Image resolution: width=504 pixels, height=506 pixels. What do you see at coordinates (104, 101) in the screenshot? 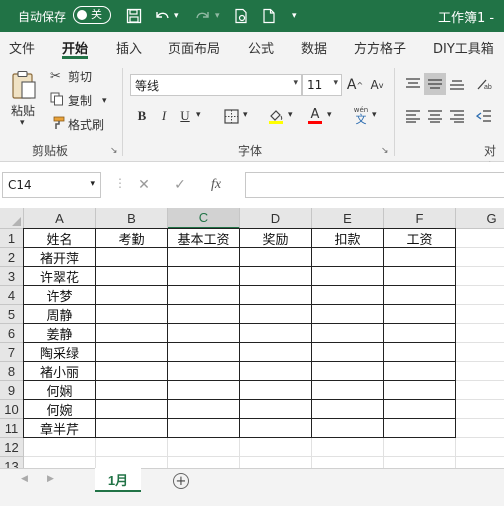
I see `copy-dropdown-icon: ▾` at bounding box center [104, 101].